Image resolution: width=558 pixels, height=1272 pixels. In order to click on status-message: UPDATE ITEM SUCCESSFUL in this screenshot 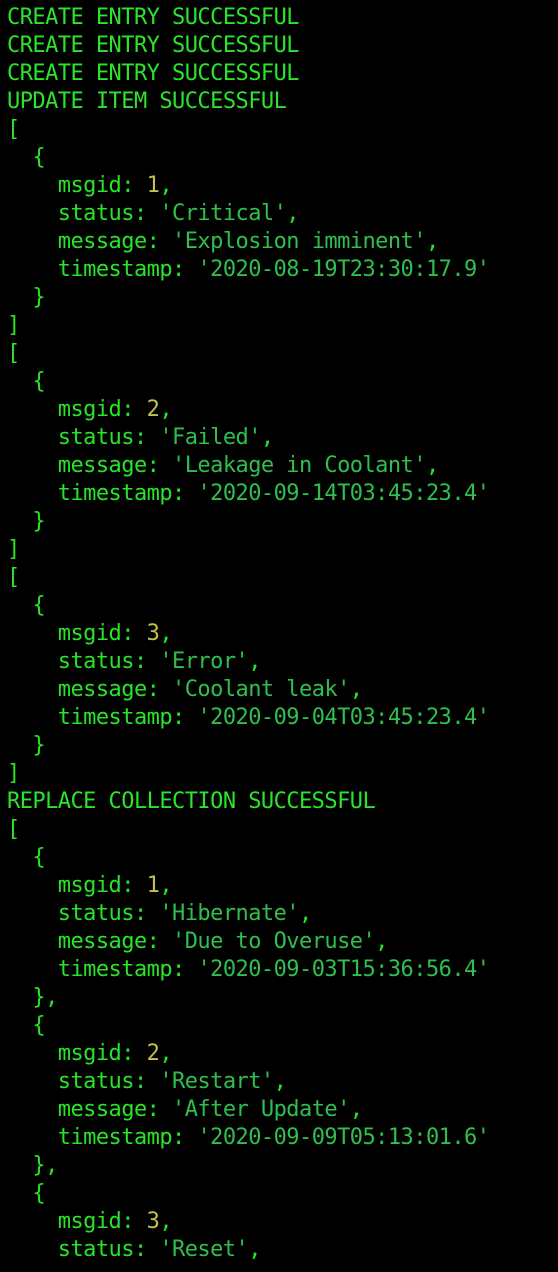, I will do `click(147, 101)`.